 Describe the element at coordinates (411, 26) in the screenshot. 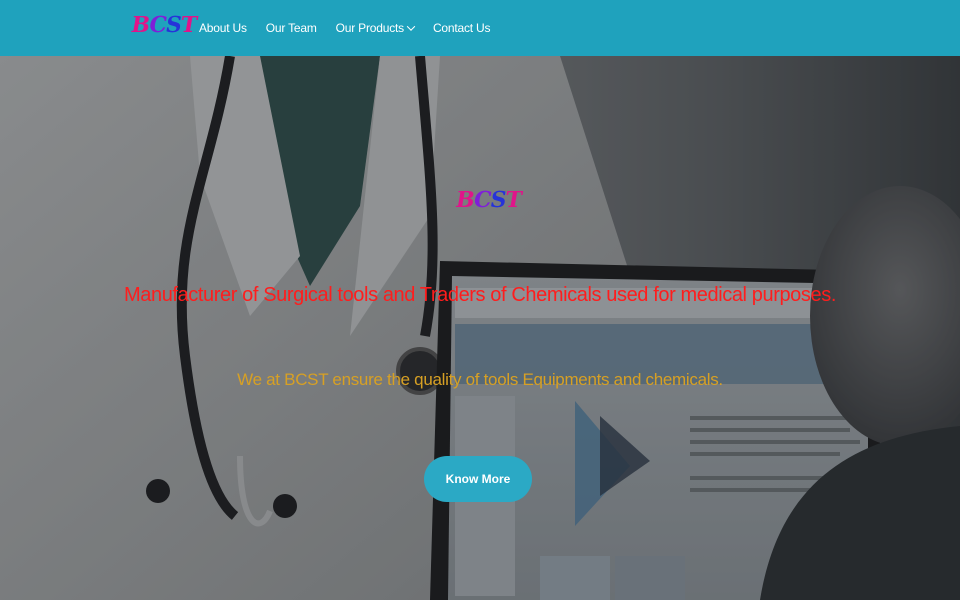

I see `chevron-down-icon` at that location.